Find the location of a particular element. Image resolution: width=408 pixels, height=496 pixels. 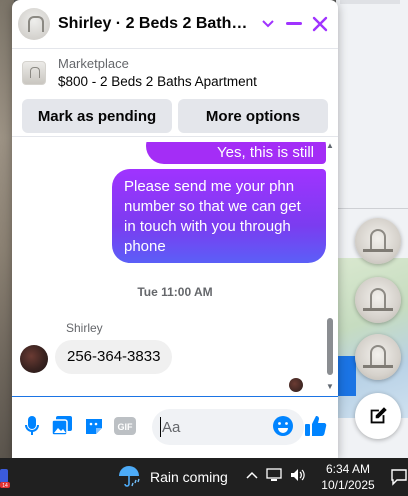

message-input is located at coordinates (215, 427).